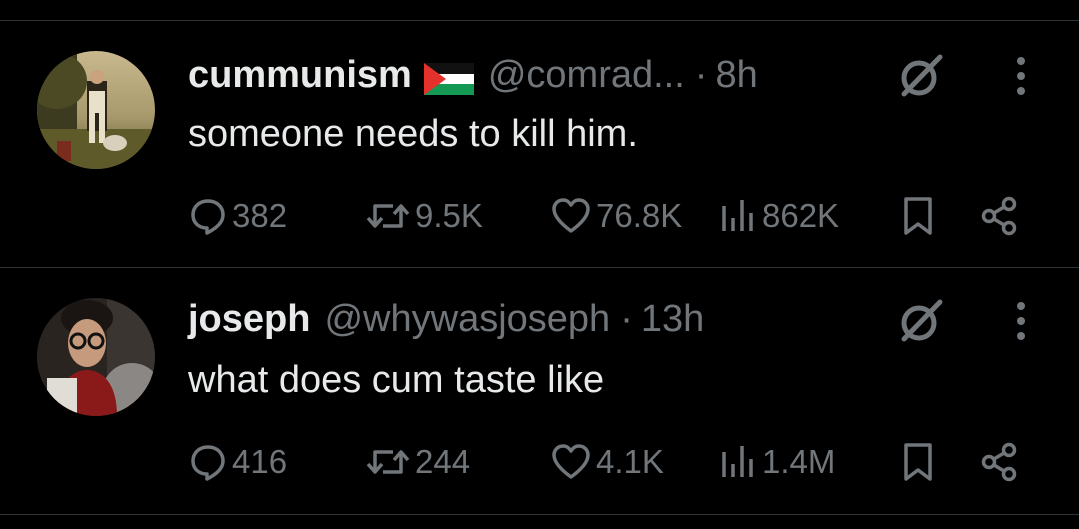 This screenshot has height=529, width=1079. I want to click on tweet-actions: 416 244 4.1K 1.4M, so click(539, 462).